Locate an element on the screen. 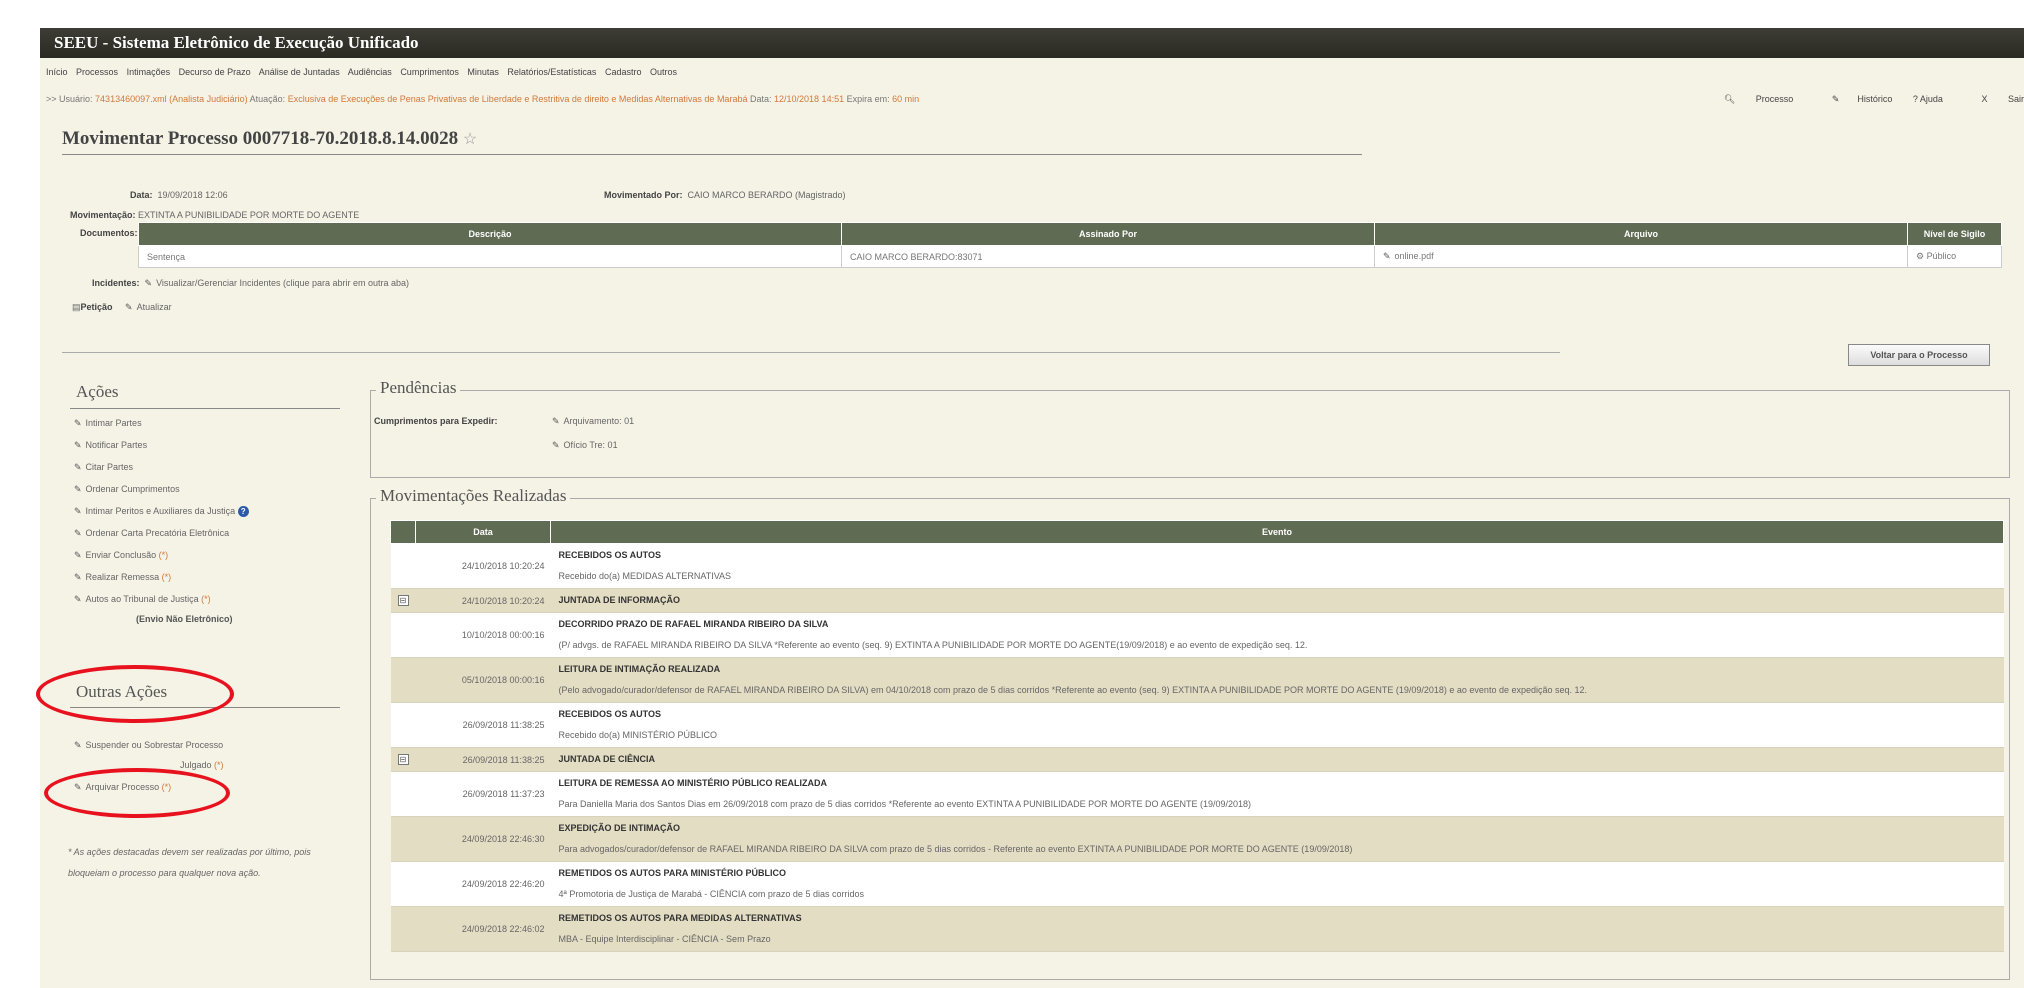 The image size is (2024, 988). acao-label: Notificar Partes is located at coordinates (116, 445).